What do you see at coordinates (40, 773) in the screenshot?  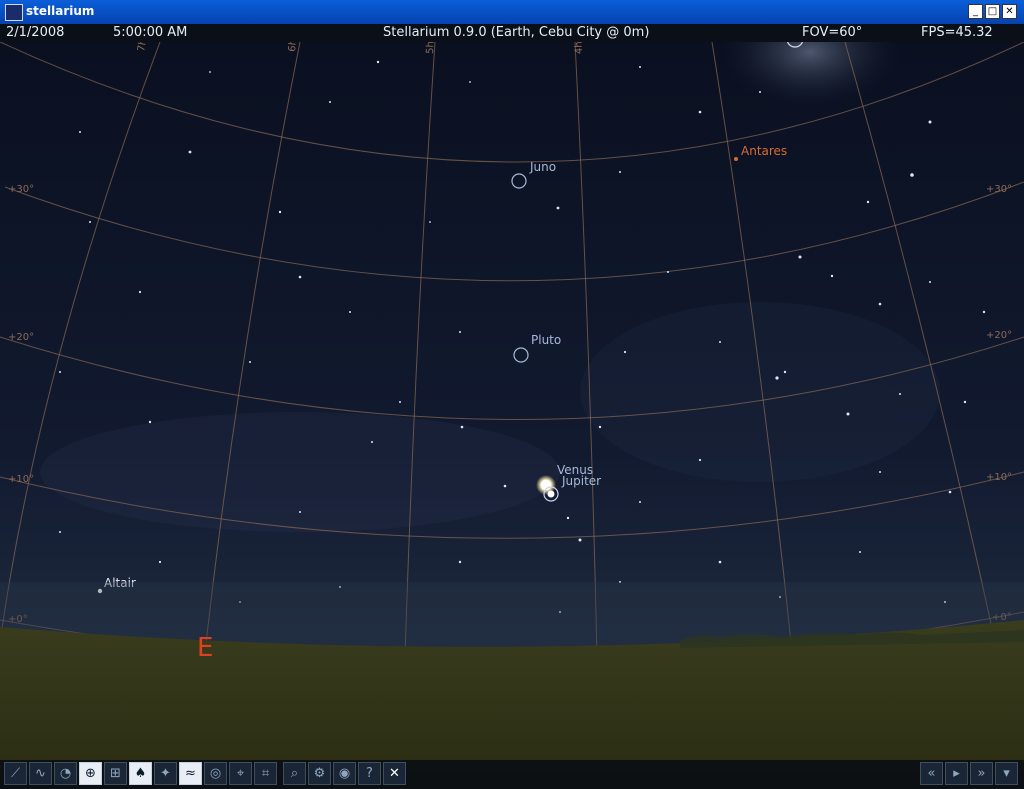 I see `constellation-art-icon: ∿` at bounding box center [40, 773].